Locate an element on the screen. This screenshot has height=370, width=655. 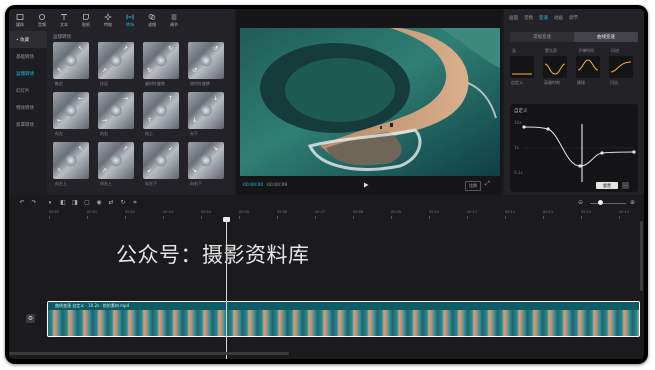
play-icon is located at coordinates (366, 185).